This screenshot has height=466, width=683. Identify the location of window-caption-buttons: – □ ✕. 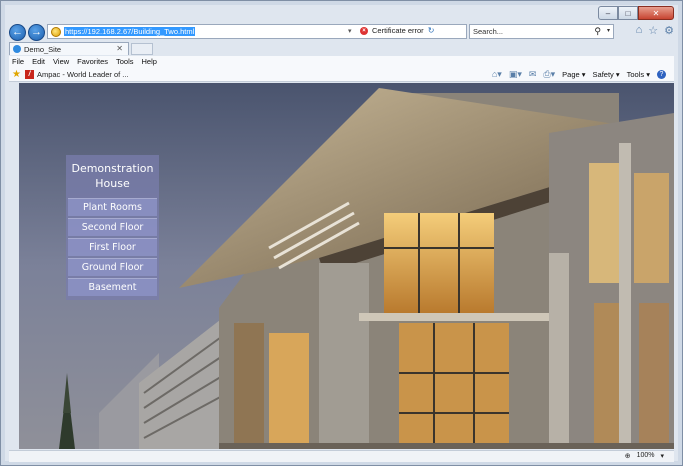
(636, 13).